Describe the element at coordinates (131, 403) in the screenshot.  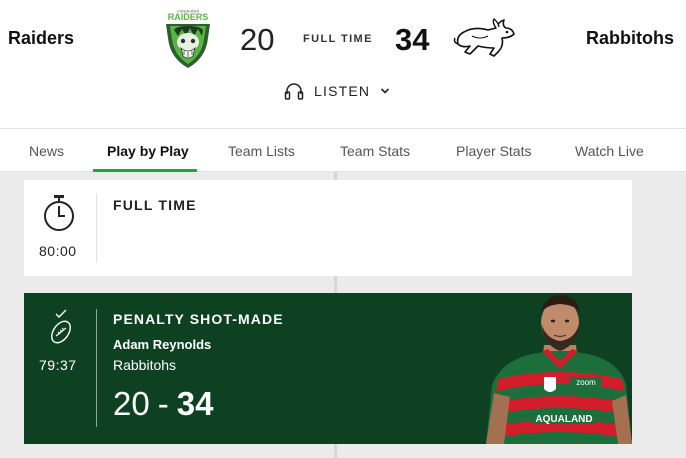
I see `event-score-home: 20` at that location.